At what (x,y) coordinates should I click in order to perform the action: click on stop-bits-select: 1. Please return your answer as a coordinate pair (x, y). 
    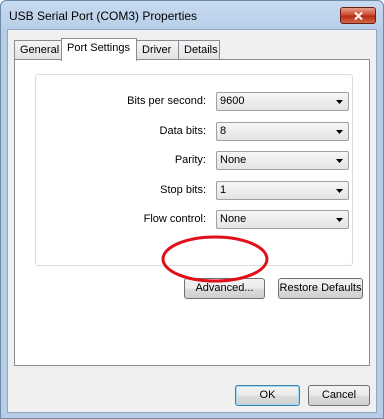
    Looking at the image, I should click on (282, 190).